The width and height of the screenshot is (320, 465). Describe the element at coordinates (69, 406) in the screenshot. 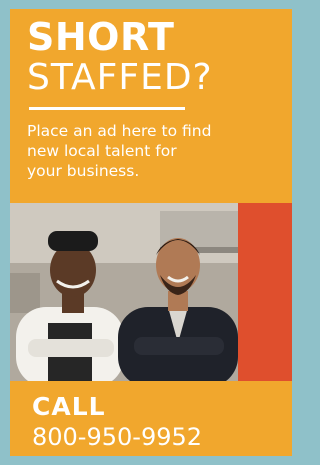

I see `call-label: CALL` at that location.